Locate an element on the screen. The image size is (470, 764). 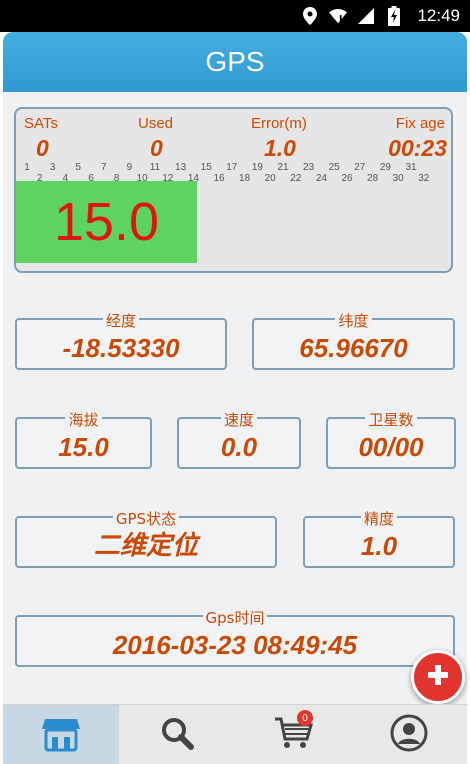
satellite-tick: 29 is located at coordinates (385, 167).